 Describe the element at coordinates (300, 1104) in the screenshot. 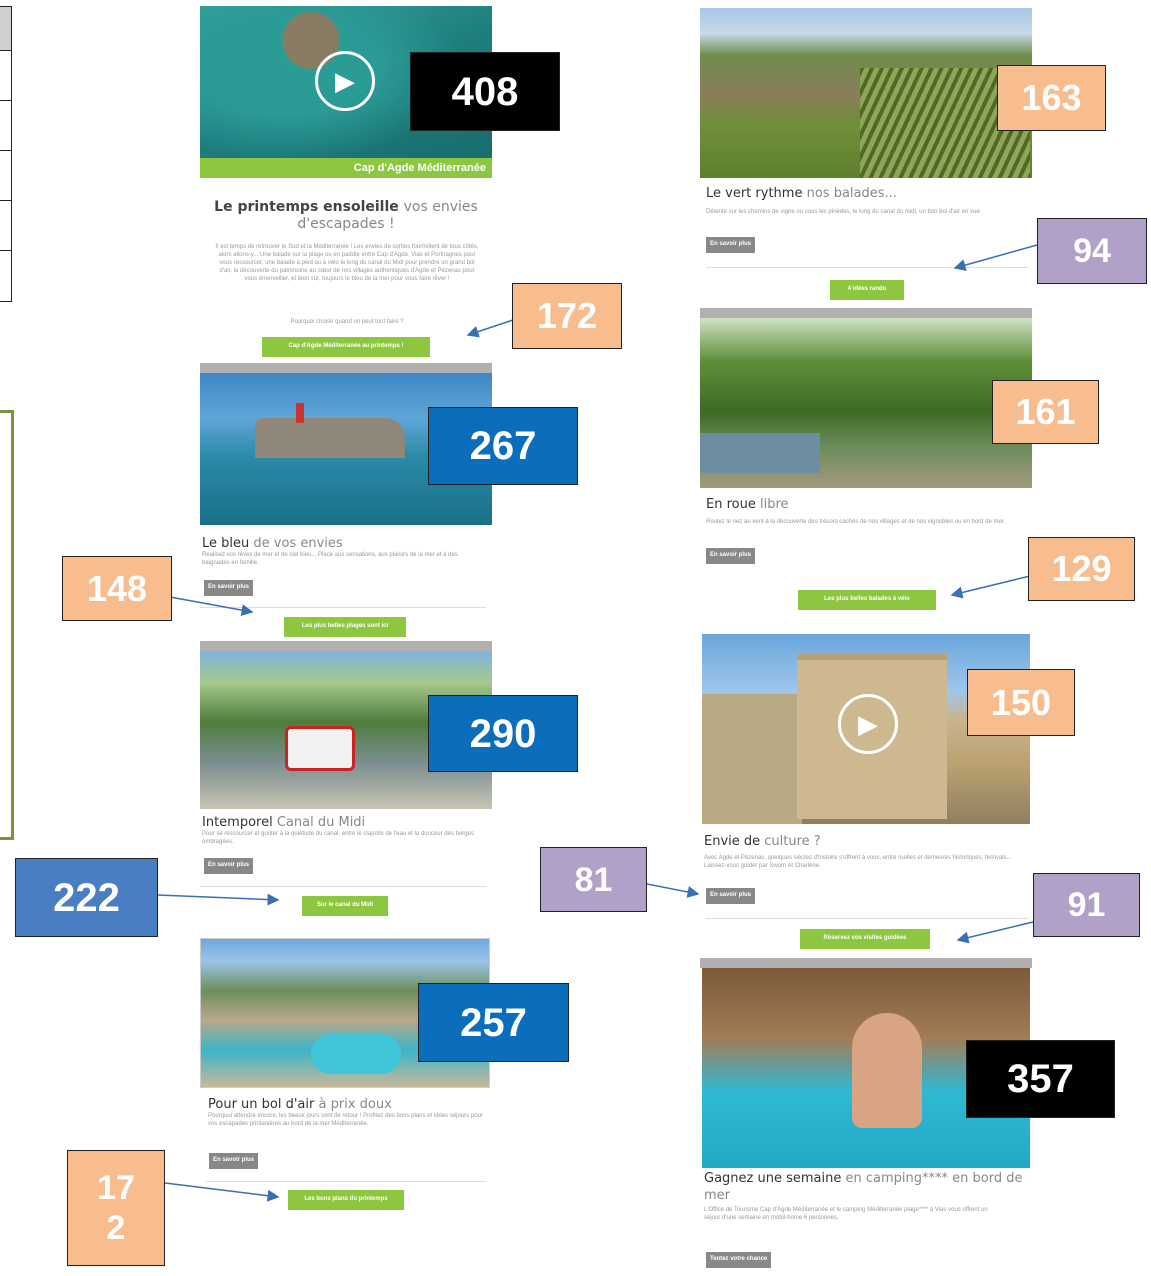

I see `camping-title: Pour un bol d'air à prix doux` at that location.